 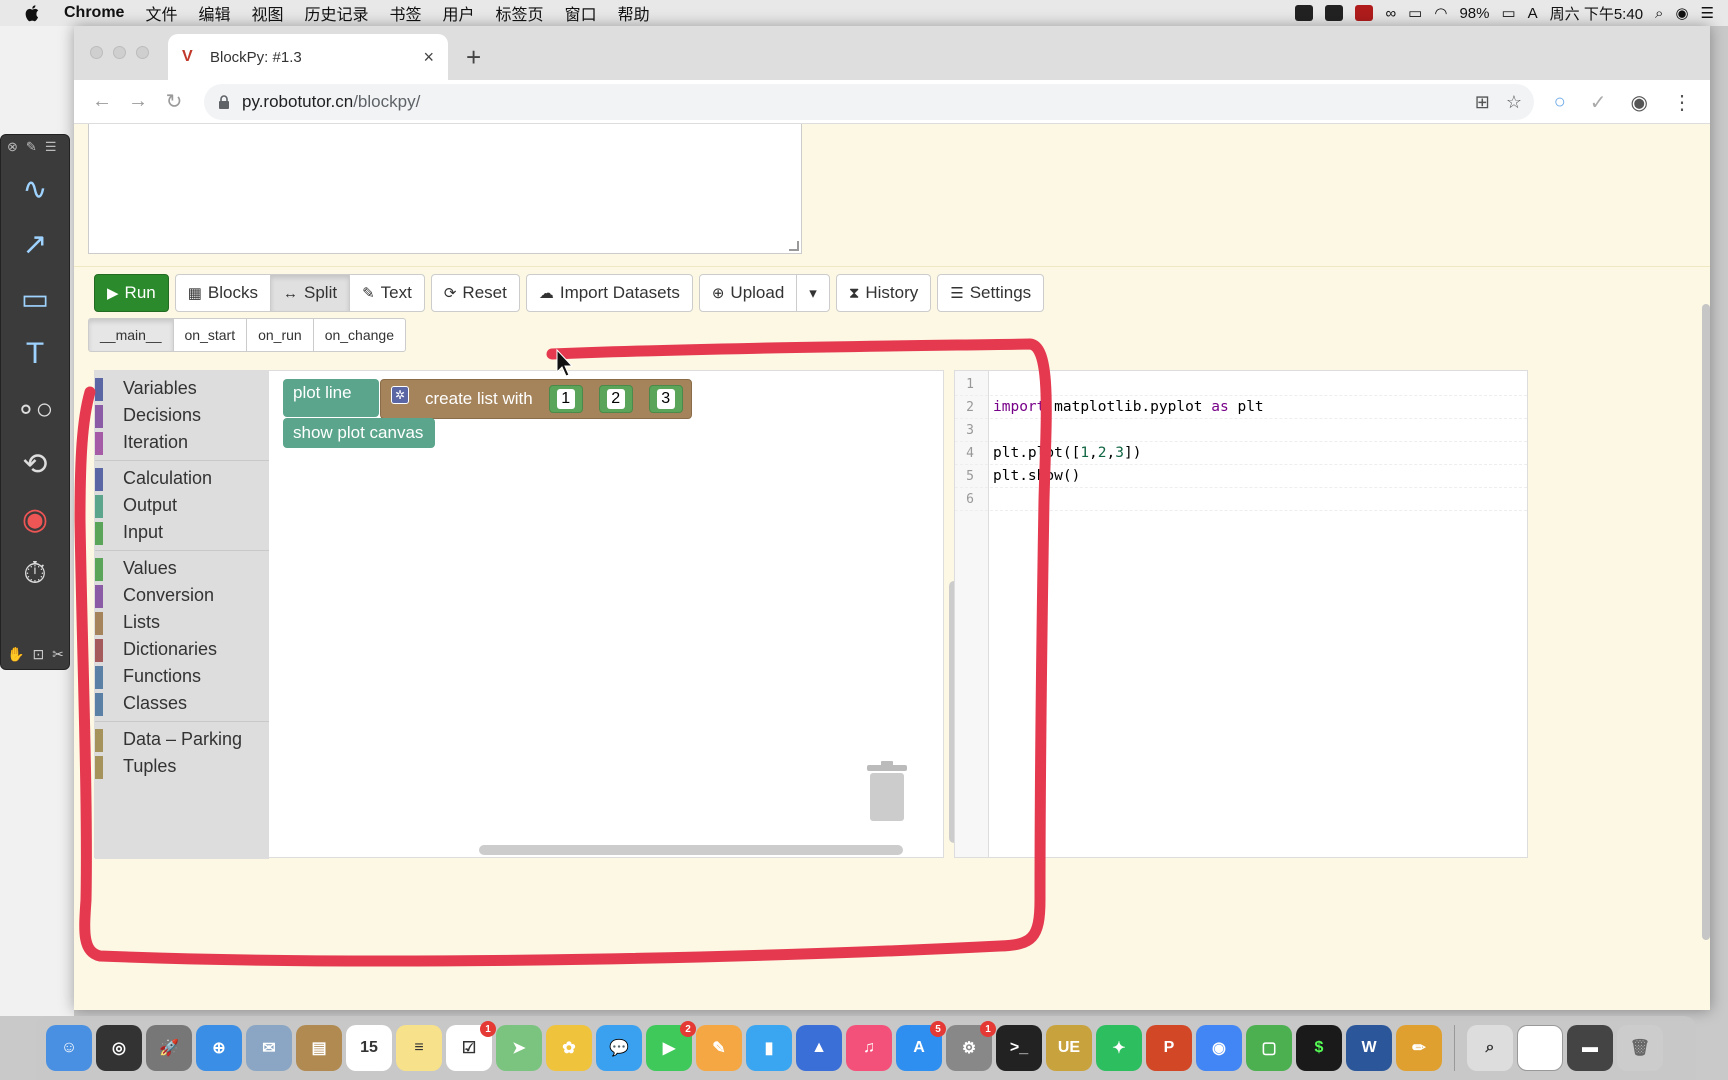 What do you see at coordinates (1119, 1048) in the screenshot?
I see `evernote-icon: ✦` at bounding box center [1119, 1048].